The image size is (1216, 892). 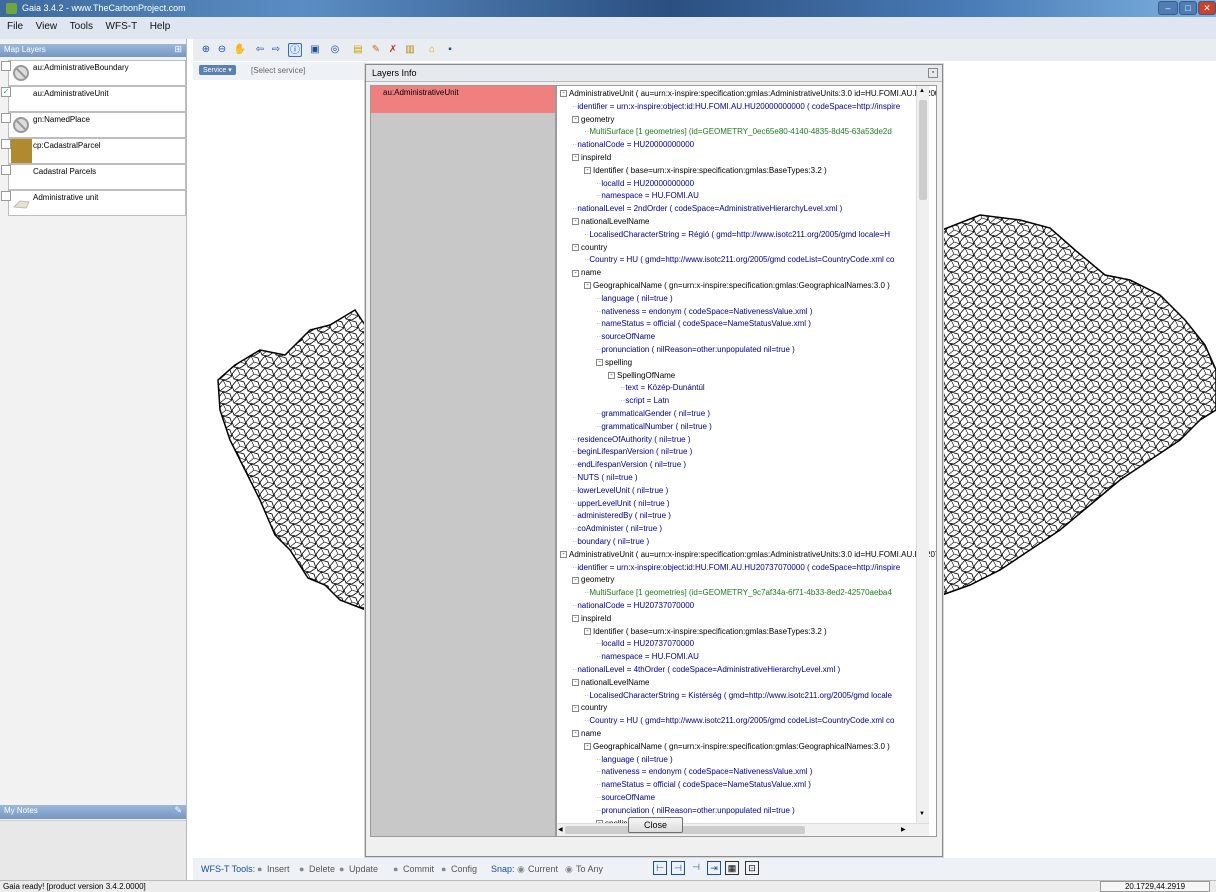 I want to click on back-arrow-icon: ⇦, so click(x=260, y=50).